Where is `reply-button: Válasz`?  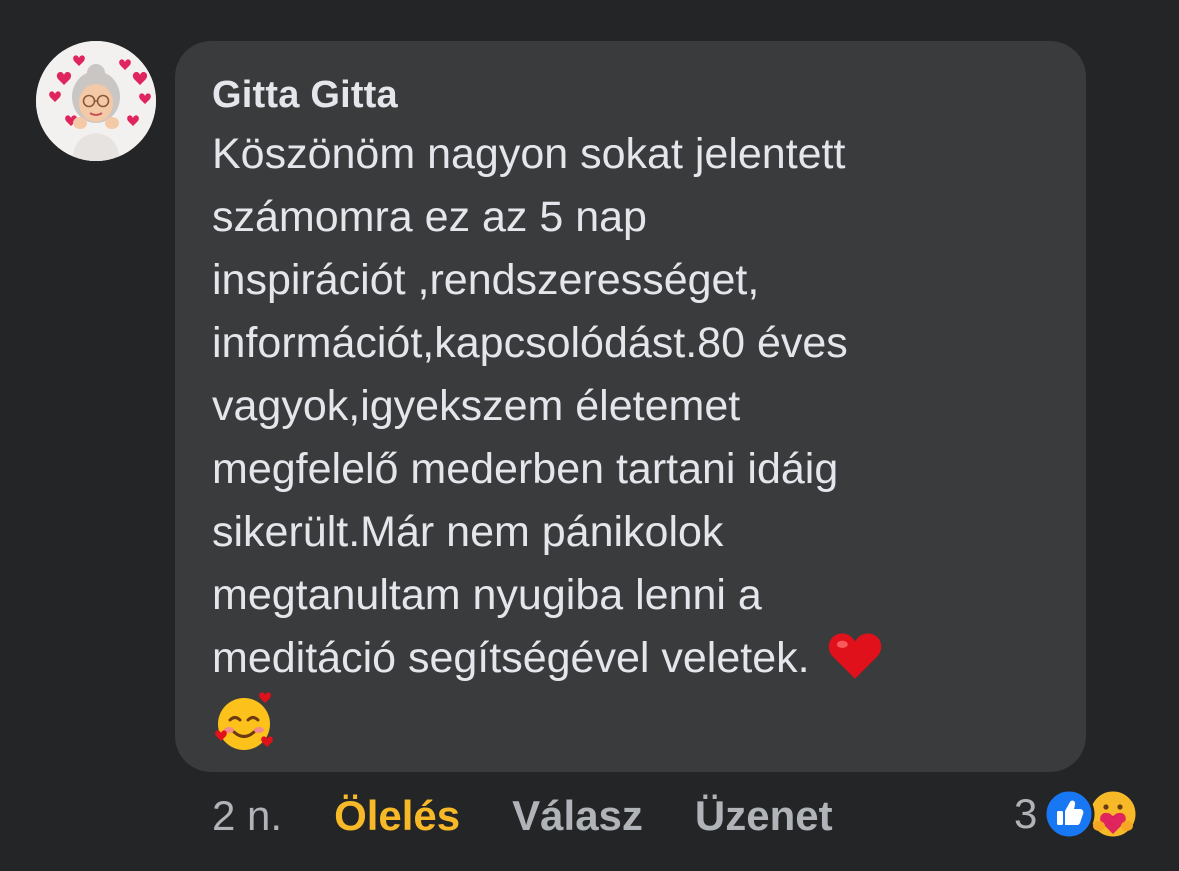
reply-button: Válasz is located at coordinates (577, 816).